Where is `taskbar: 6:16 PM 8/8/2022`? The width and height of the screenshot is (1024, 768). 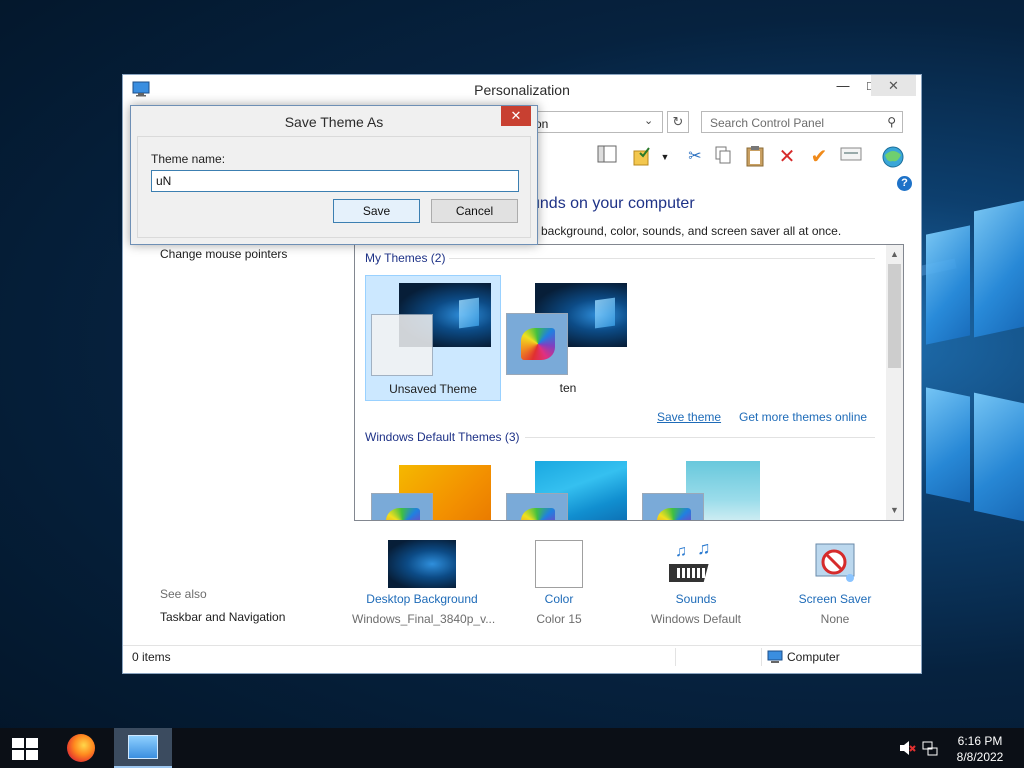 taskbar: 6:16 PM 8/8/2022 is located at coordinates (512, 748).